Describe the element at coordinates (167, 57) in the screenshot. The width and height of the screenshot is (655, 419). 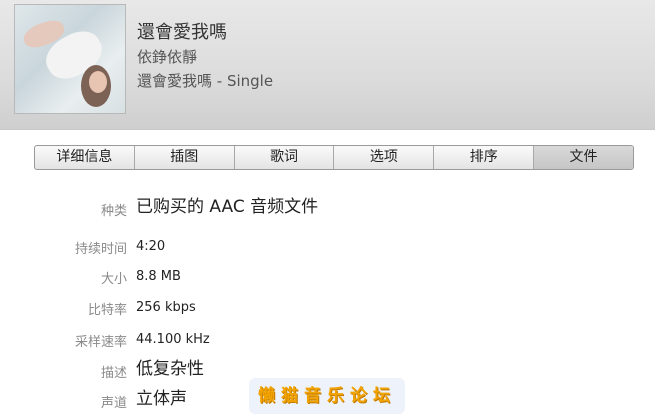
I see `artist-name: 依錚依靜` at that location.